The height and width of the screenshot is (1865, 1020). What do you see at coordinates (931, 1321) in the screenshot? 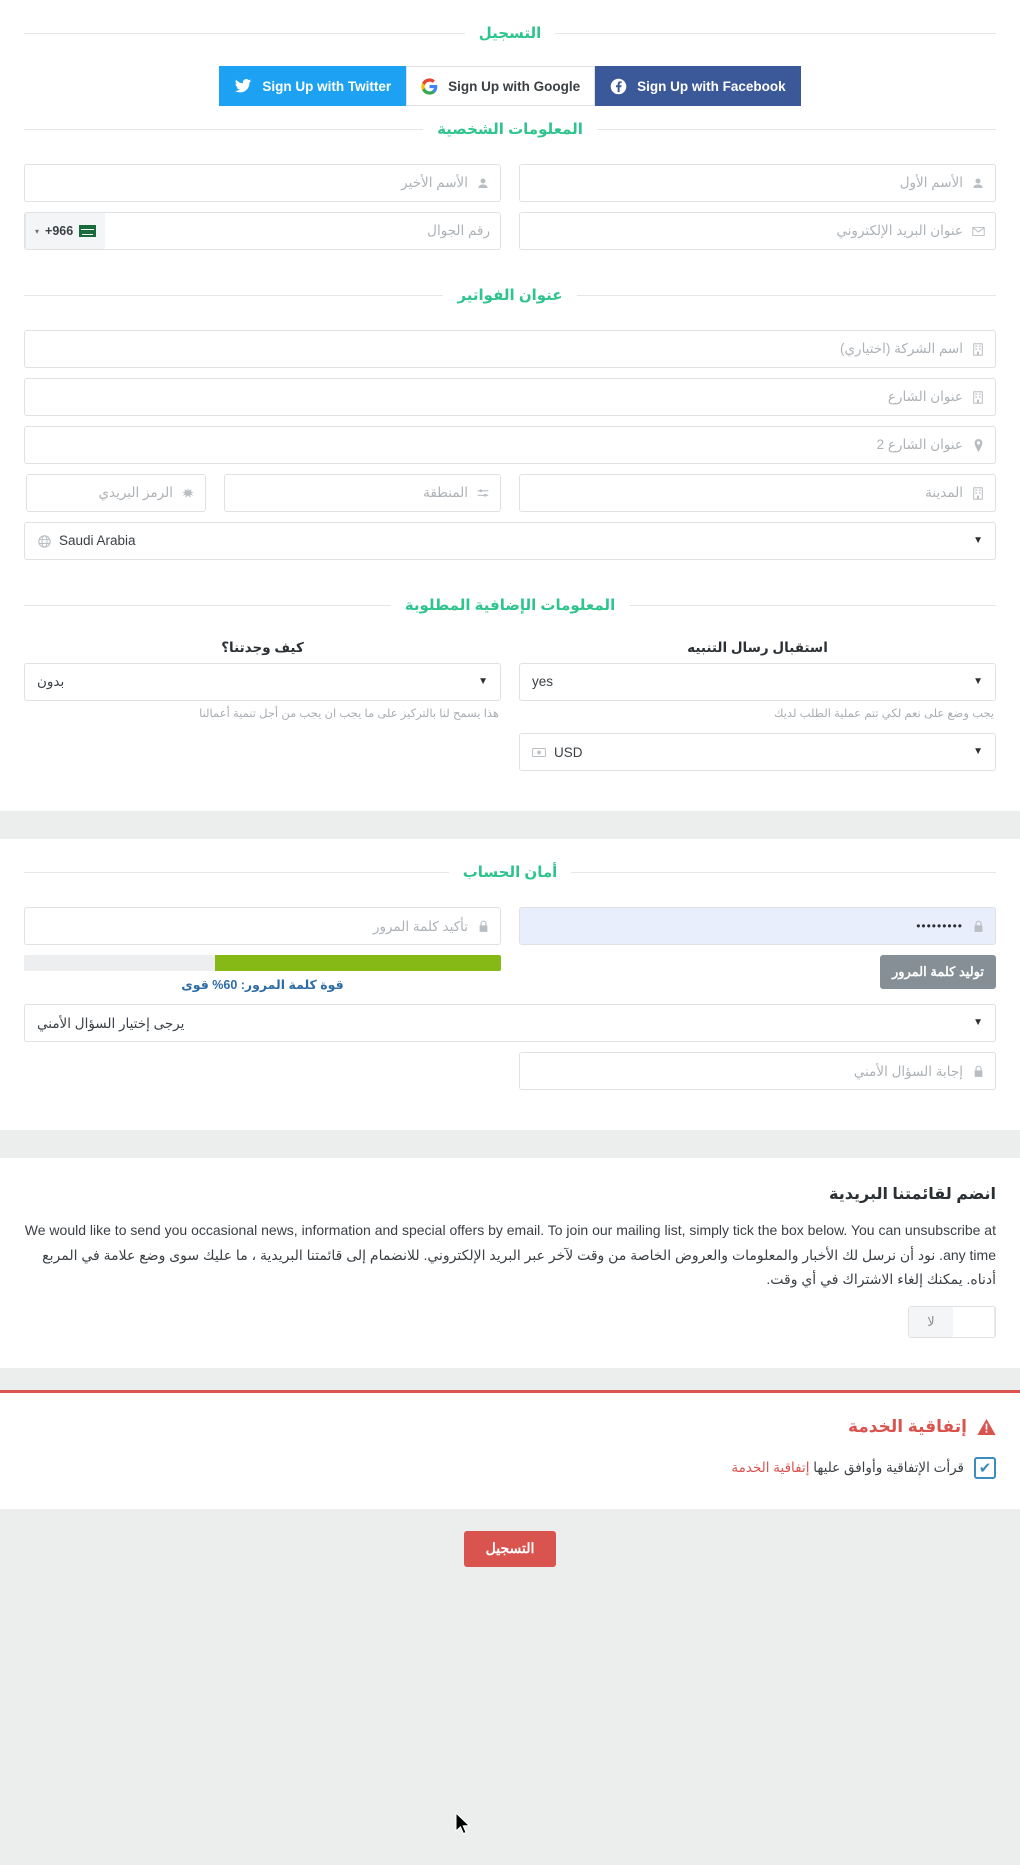
I see `mailing-toggle-option-no: لا` at bounding box center [931, 1321].